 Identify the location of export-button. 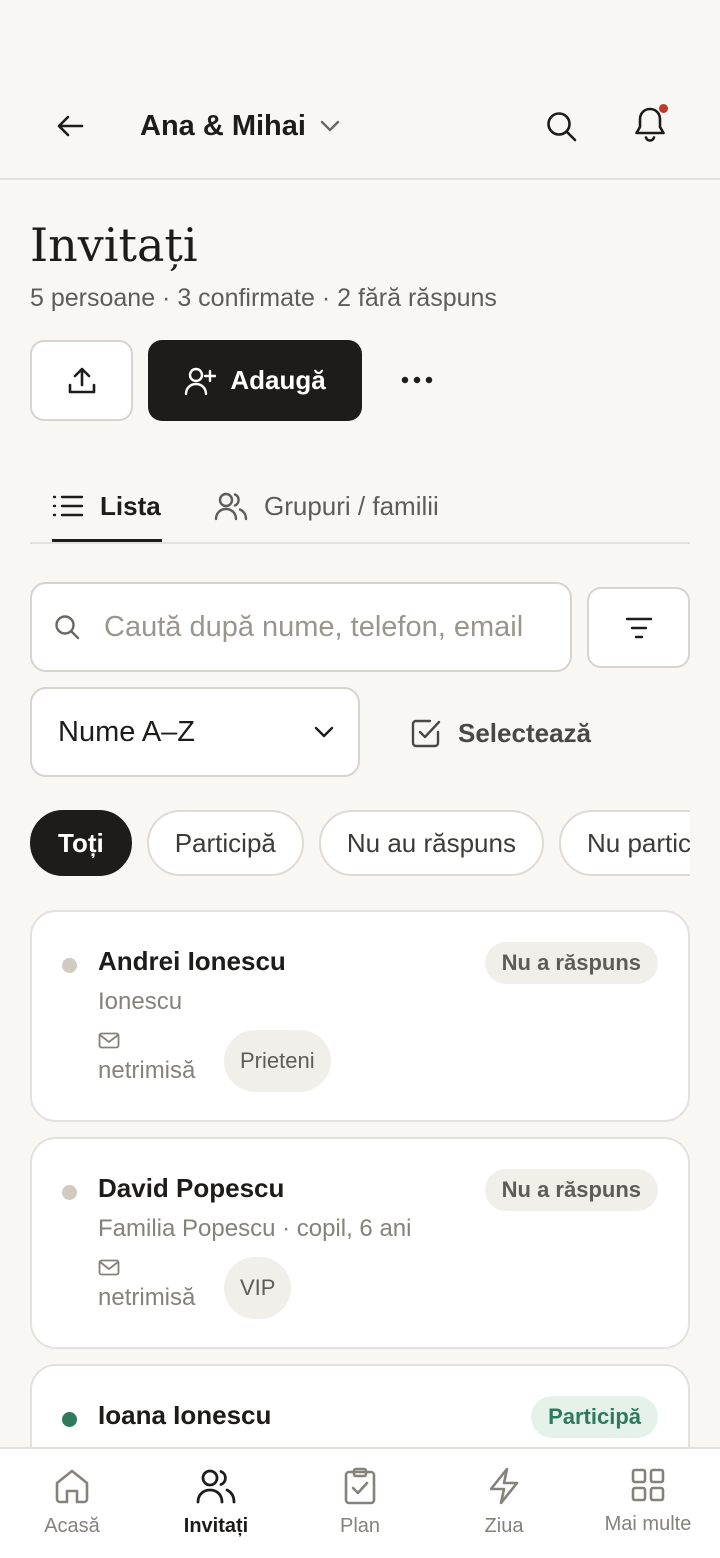
(81, 380).